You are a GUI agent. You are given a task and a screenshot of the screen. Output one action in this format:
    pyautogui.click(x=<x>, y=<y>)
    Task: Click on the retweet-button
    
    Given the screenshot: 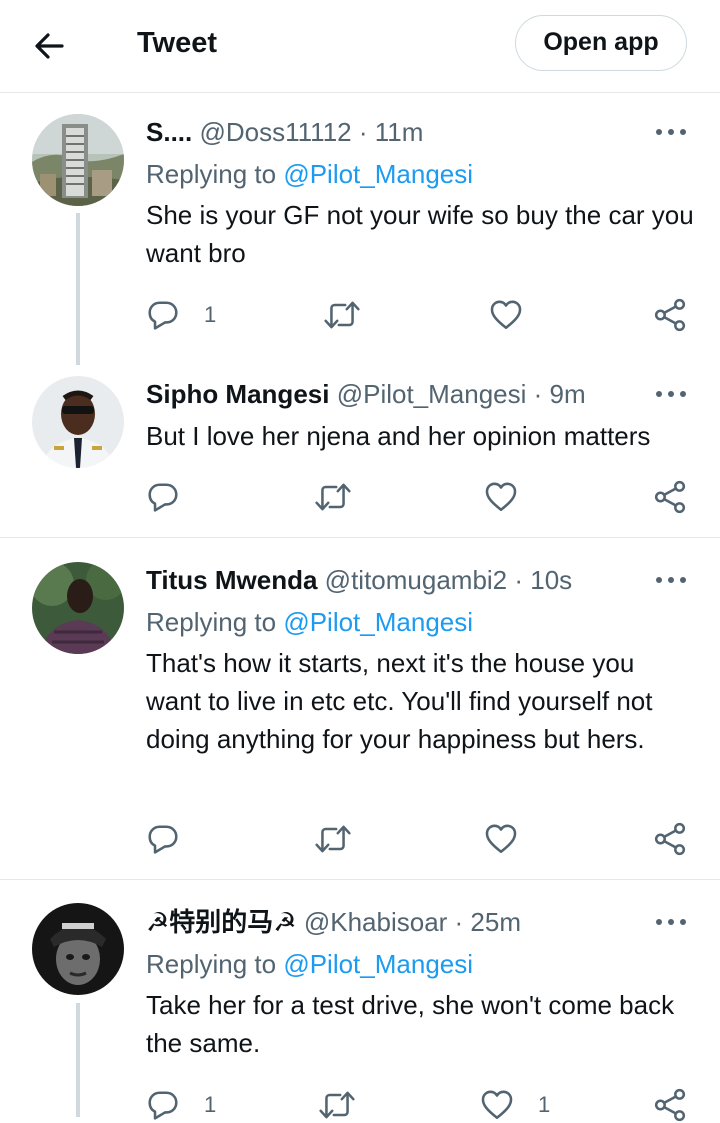 What is the action you would take?
    pyautogui.click(x=337, y=1105)
    